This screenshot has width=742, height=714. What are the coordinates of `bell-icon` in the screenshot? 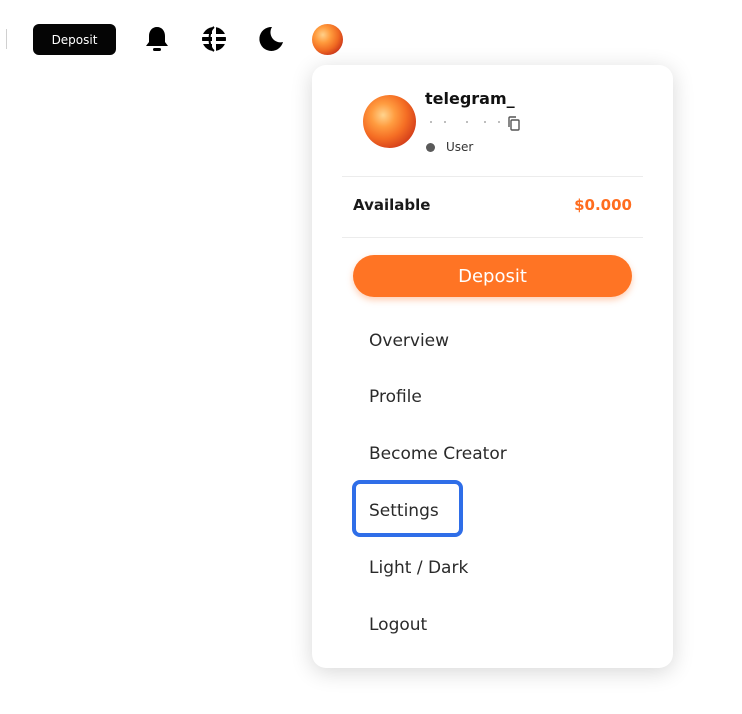 It's located at (157, 39).